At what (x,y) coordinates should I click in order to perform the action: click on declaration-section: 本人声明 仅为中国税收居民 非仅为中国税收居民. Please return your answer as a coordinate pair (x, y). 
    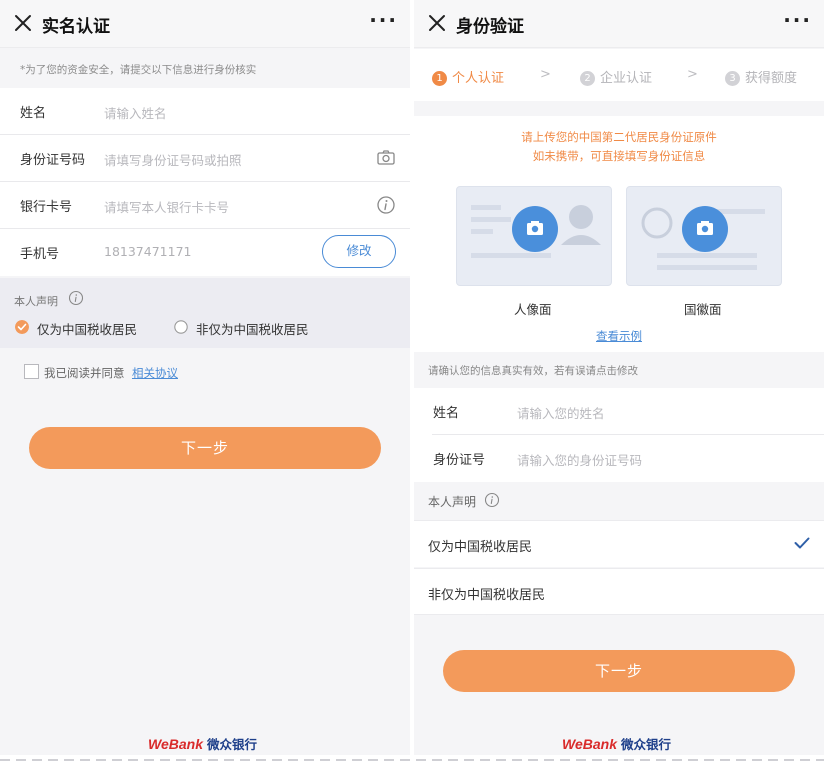
    Looking at the image, I should click on (205, 313).